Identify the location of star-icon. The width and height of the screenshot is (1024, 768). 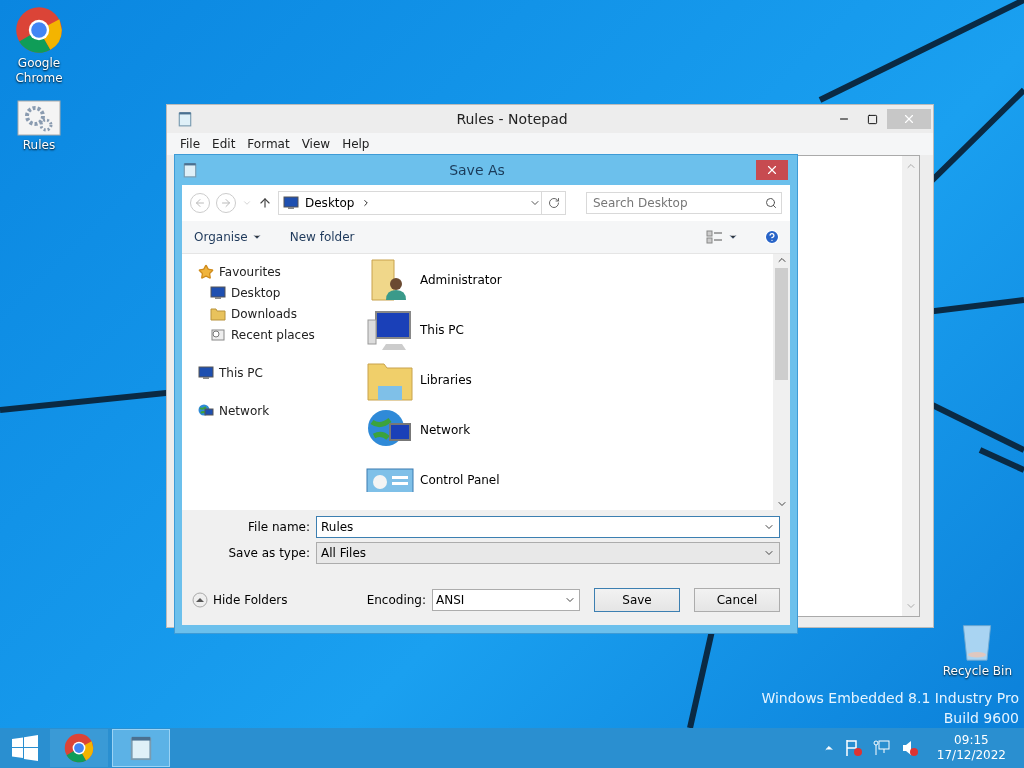
(206, 272).